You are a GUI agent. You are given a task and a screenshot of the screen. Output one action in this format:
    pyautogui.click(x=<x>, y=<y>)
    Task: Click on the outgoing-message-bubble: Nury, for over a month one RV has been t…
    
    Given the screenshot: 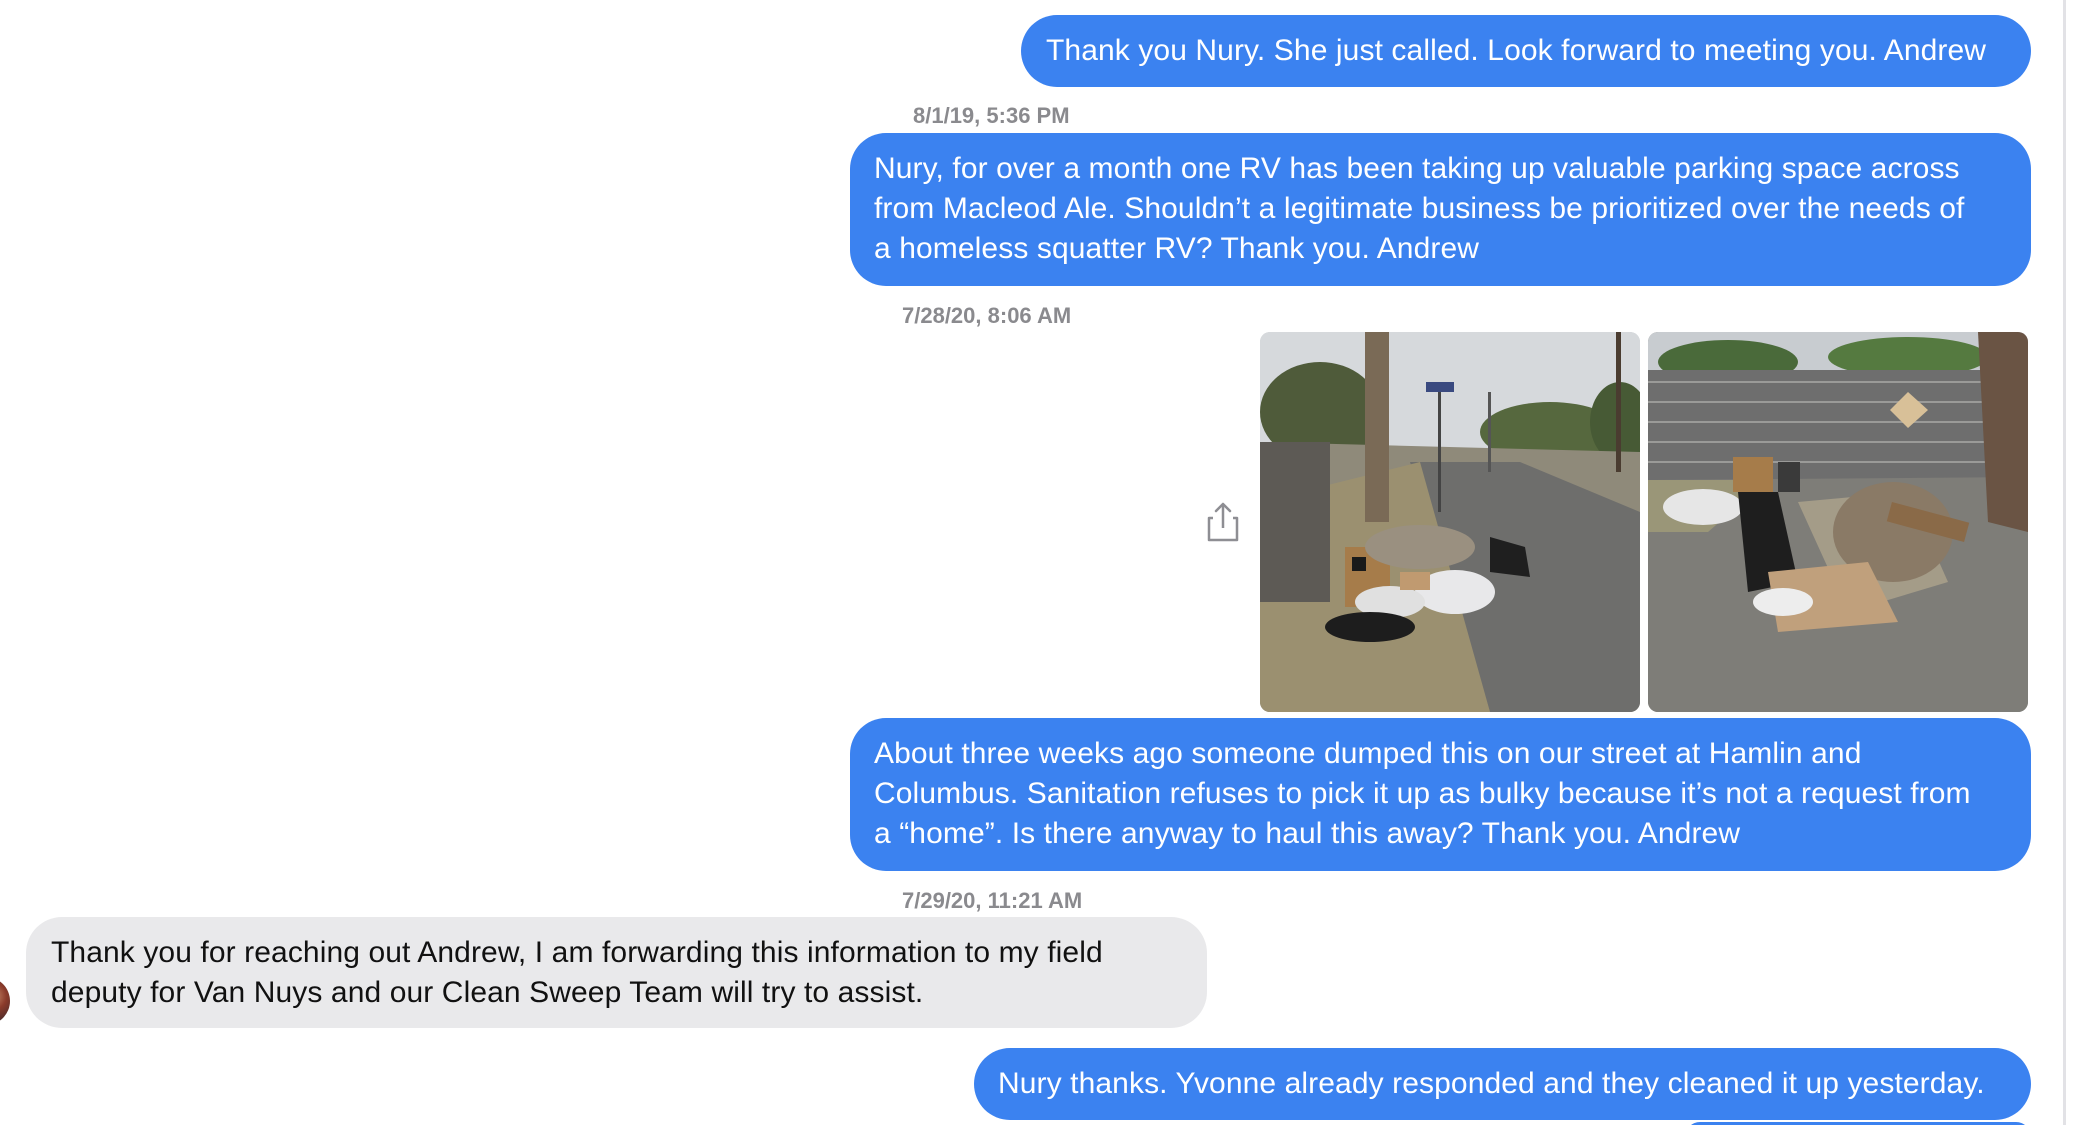 What is the action you would take?
    pyautogui.click(x=1440, y=209)
    